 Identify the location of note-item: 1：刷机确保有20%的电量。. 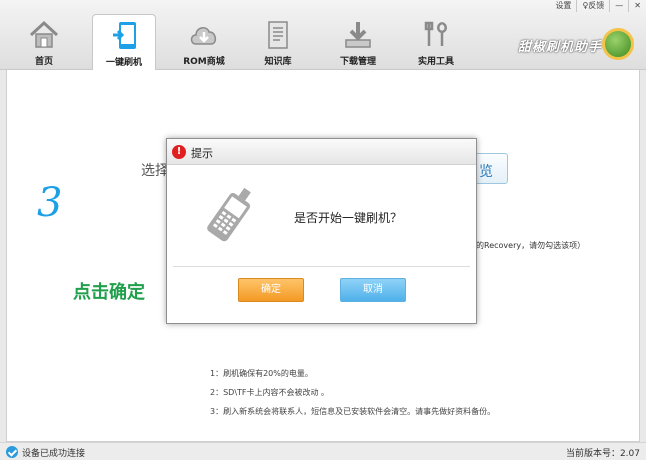
(261, 373).